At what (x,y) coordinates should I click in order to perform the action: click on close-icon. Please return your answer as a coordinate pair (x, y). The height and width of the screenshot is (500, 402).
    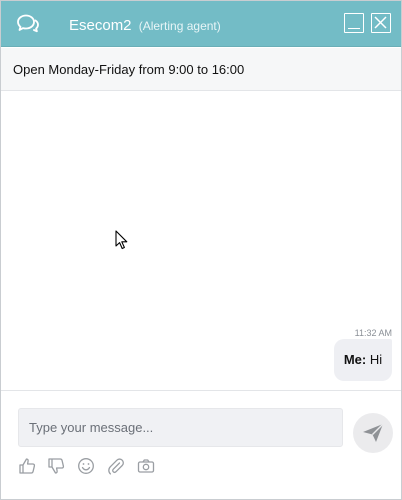
    Looking at the image, I should click on (380, 22).